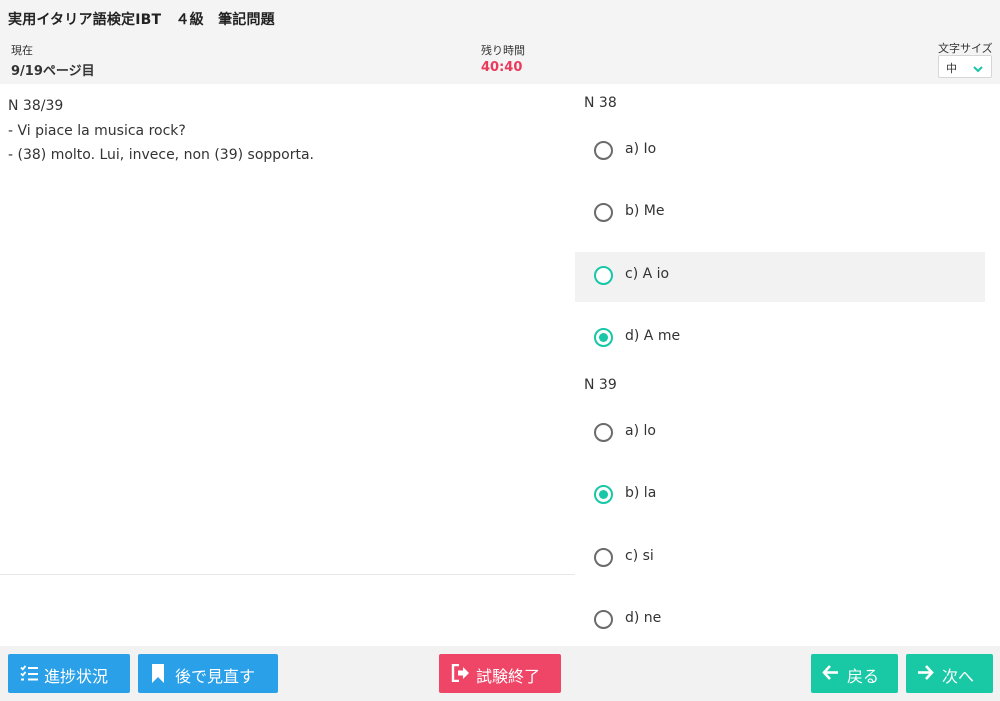  What do you see at coordinates (780, 496) in the screenshot?
I see `option-39-b: b) la` at bounding box center [780, 496].